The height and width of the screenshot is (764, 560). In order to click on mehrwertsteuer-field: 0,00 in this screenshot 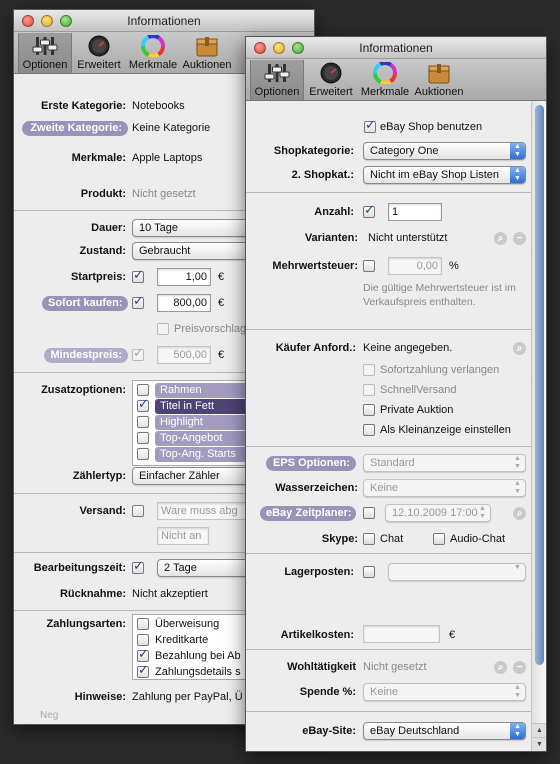, I will do `click(415, 266)`.